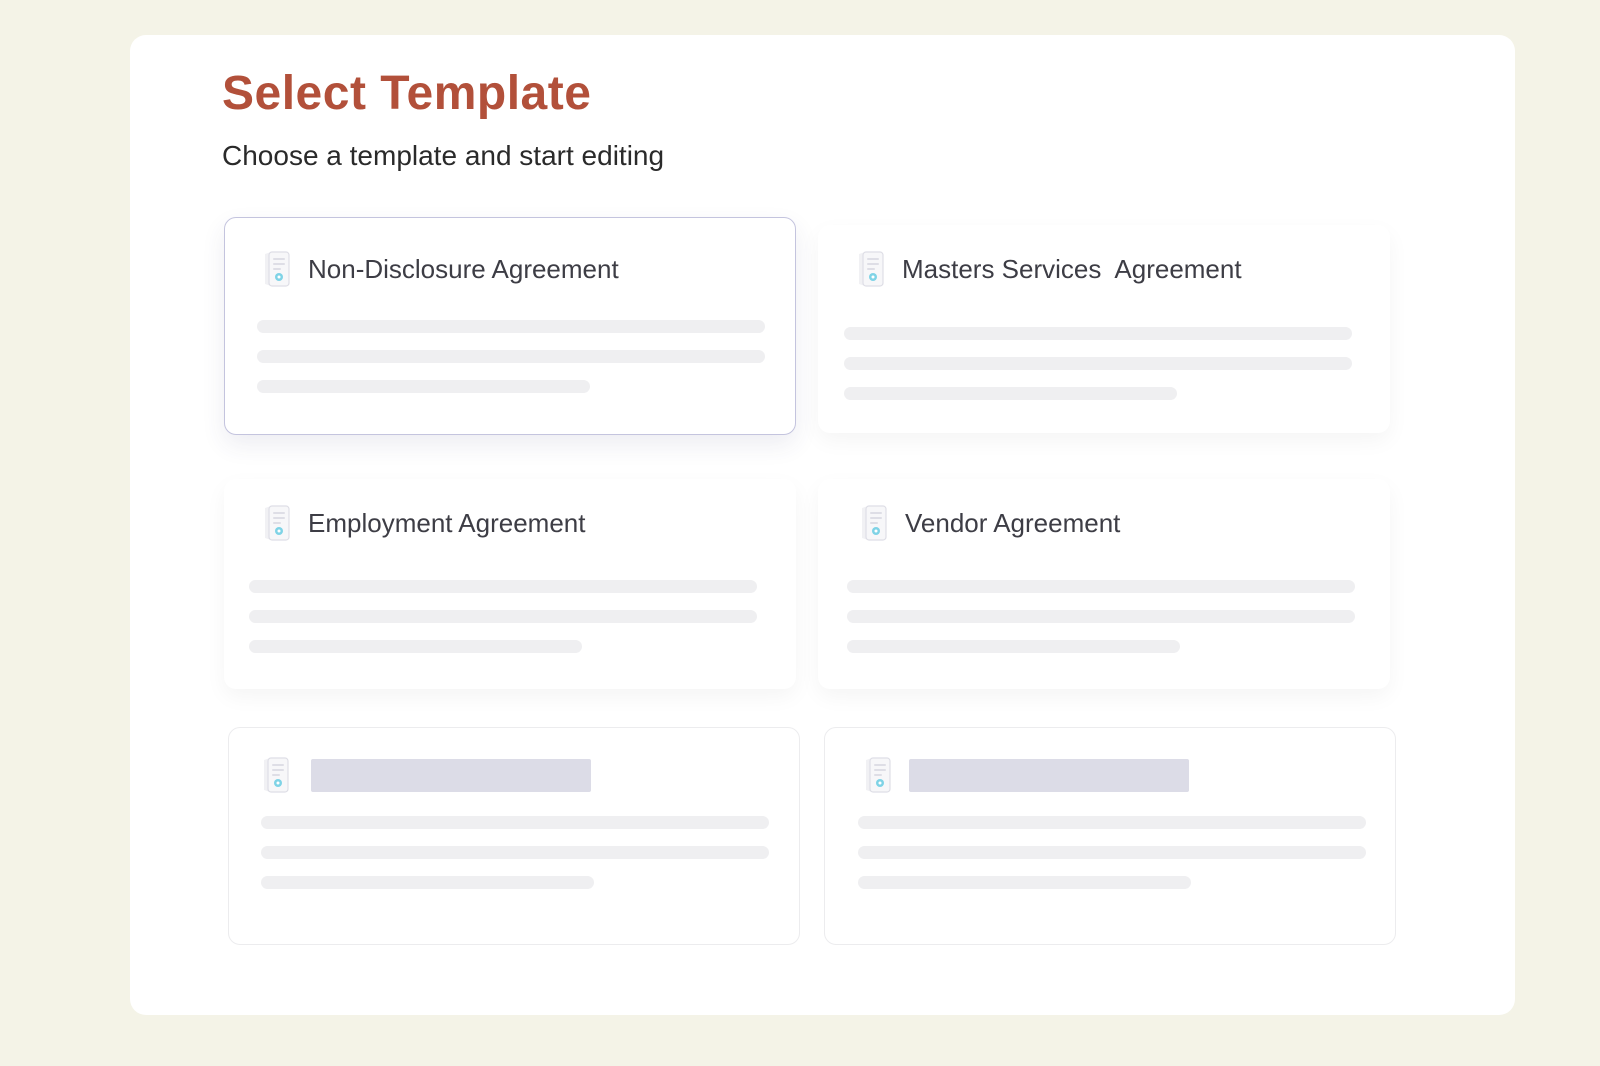 This screenshot has width=1600, height=1066. Describe the element at coordinates (1013, 523) in the screenshot. I see `template-card-title: Vendor Agreement` at that location.